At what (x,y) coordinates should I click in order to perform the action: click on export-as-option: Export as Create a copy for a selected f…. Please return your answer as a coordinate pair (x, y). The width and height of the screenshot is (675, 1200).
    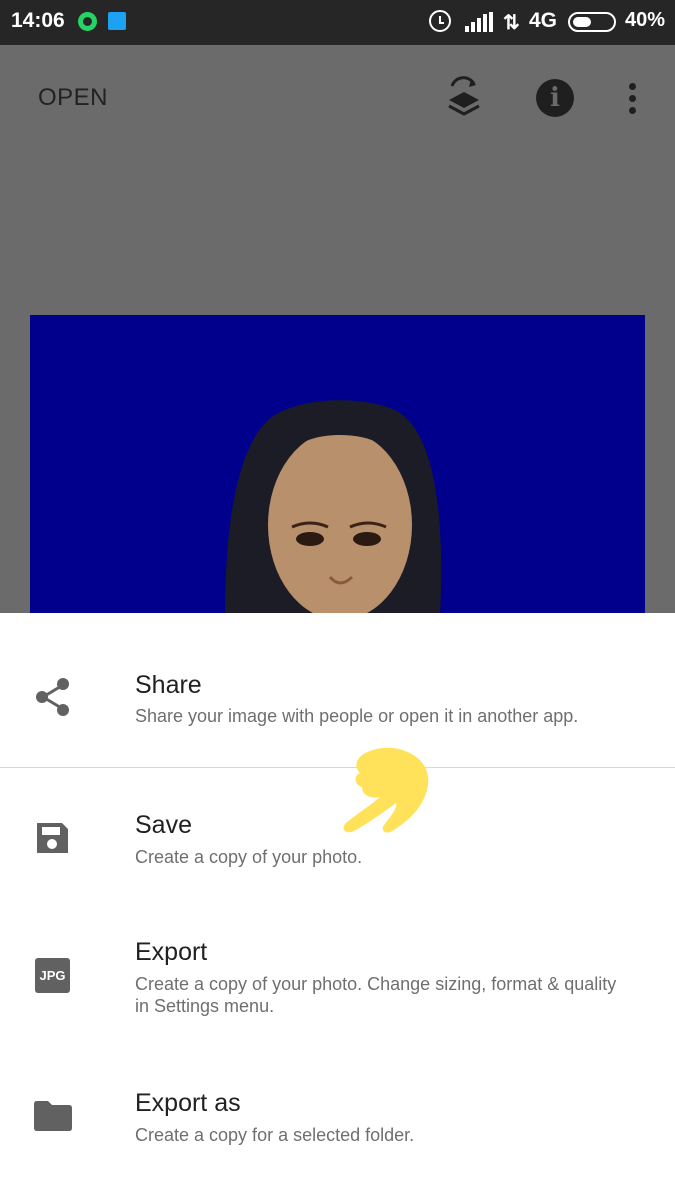
    Looking at the image, I should click on (337, 1129).